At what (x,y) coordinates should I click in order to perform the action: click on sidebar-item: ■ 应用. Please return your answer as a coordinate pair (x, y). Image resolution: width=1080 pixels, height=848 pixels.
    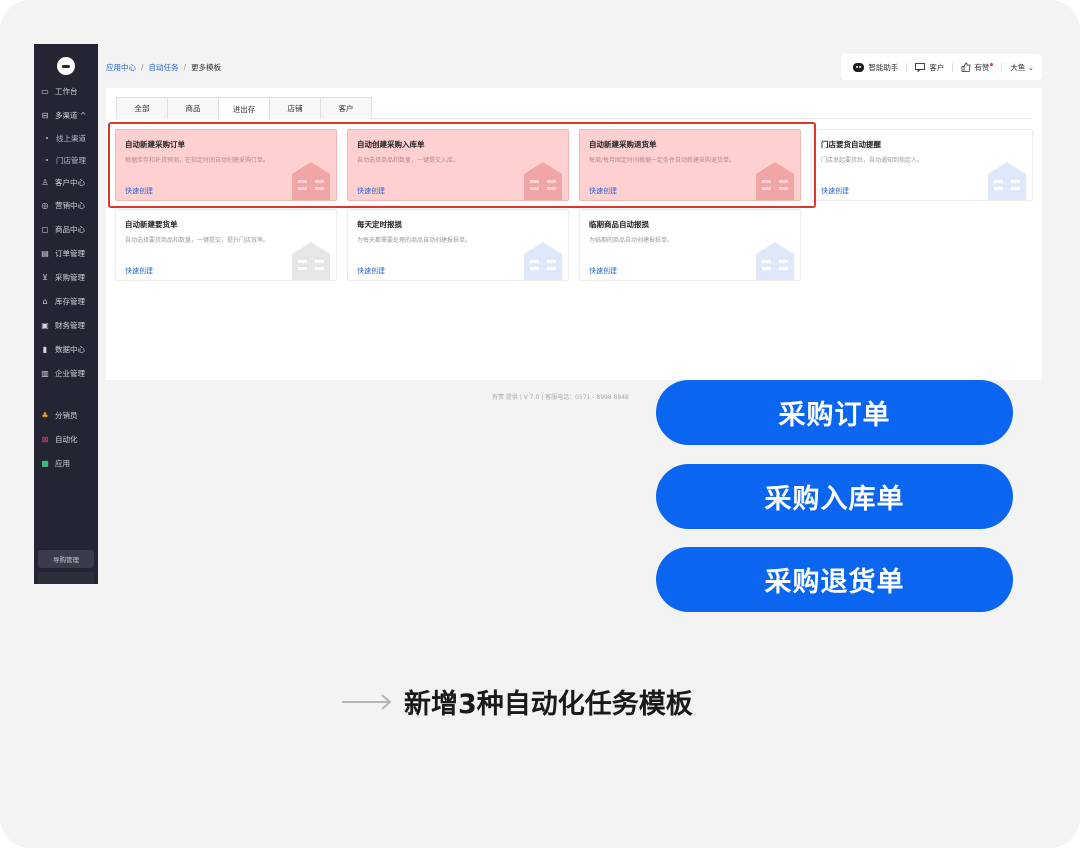
    Looking at the image, I should click on (55, 463).